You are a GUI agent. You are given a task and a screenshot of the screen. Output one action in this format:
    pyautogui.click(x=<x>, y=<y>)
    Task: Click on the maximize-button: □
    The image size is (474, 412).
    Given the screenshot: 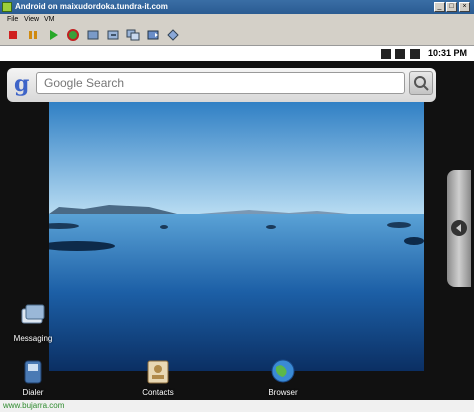 What is the action you would take?
    pyautogui.click(x=451, y=7)
    